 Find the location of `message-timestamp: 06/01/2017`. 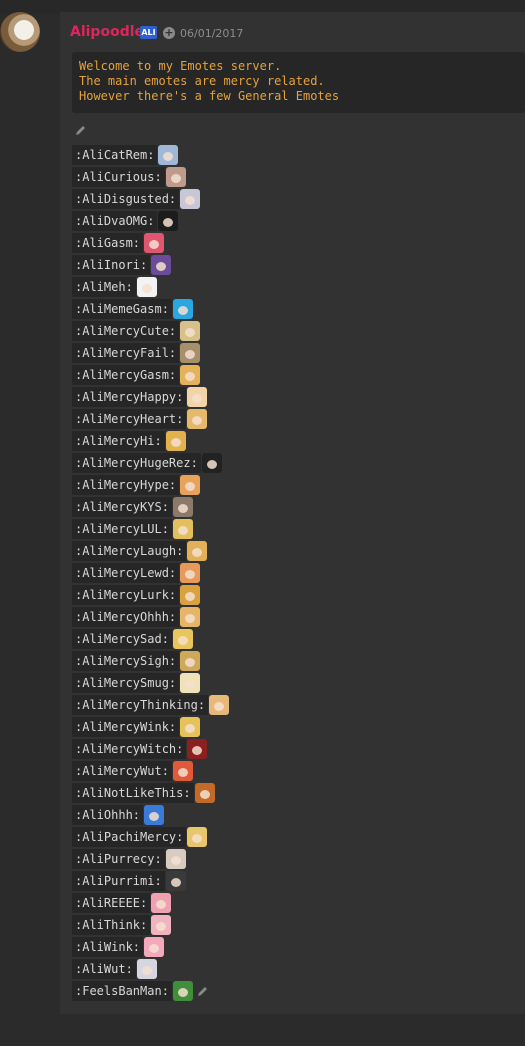

message-timestamp: 06/01/2017 is located at coordinates (212, 33).